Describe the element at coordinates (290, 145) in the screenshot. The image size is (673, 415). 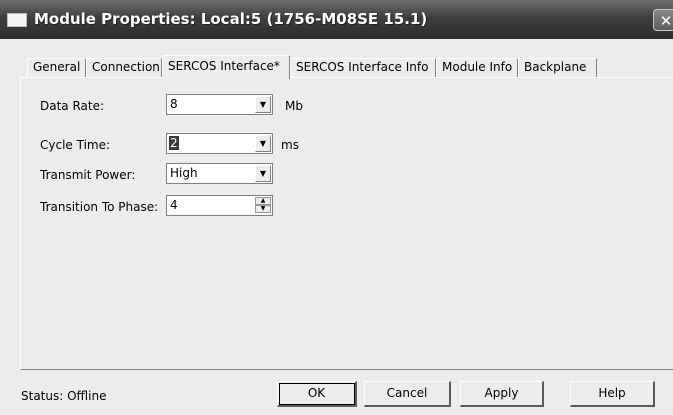
I see `cycle-time-unit: ms` at that location.